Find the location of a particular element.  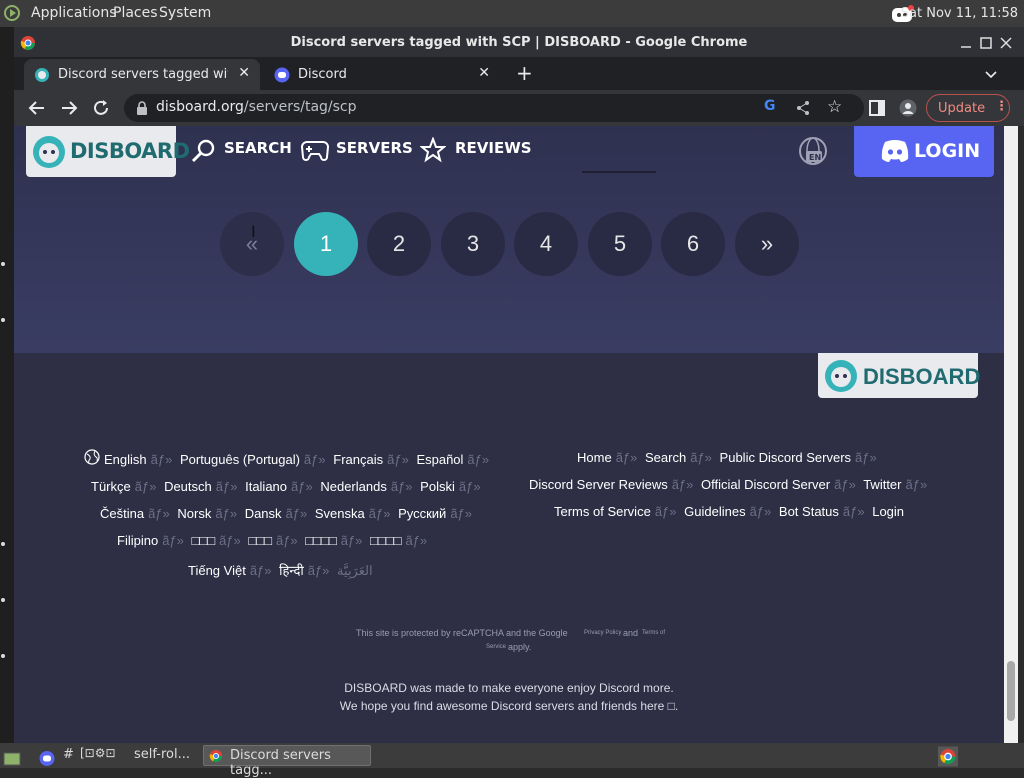

service-link: Service is located at coordinates (496, 647).